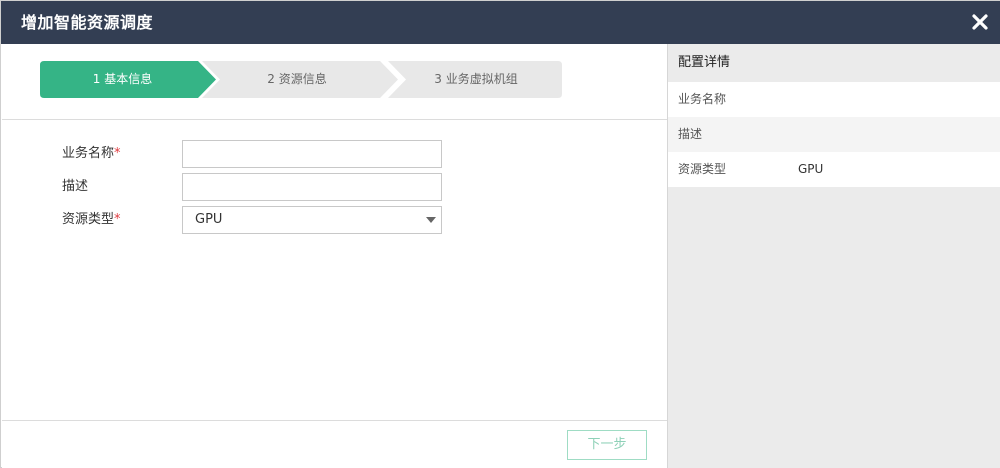 Image resolution: width=1000 pixels, height=468 pixels. I want to click on type-select: GPU, so click(312, 220).